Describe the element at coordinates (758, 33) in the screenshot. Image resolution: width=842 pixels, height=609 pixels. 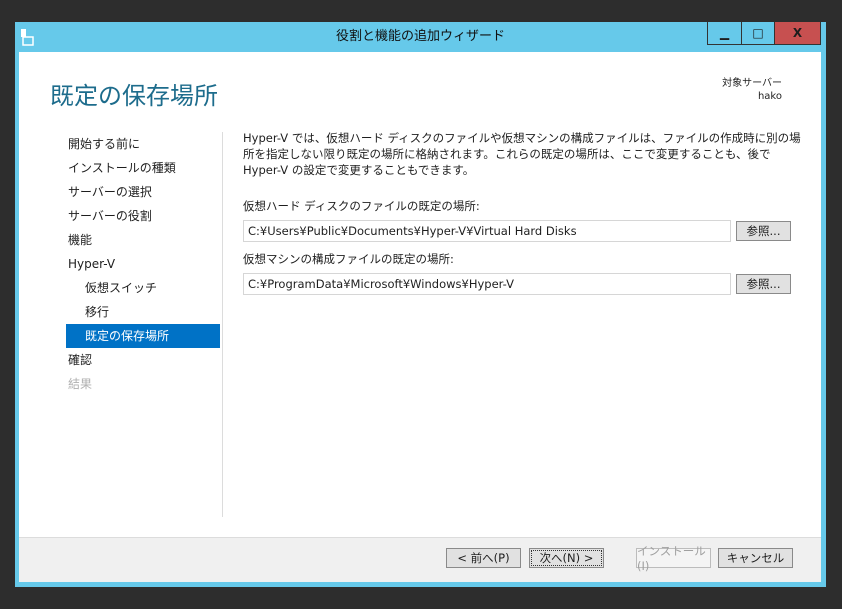
I see `maximize-button: □` at that location.